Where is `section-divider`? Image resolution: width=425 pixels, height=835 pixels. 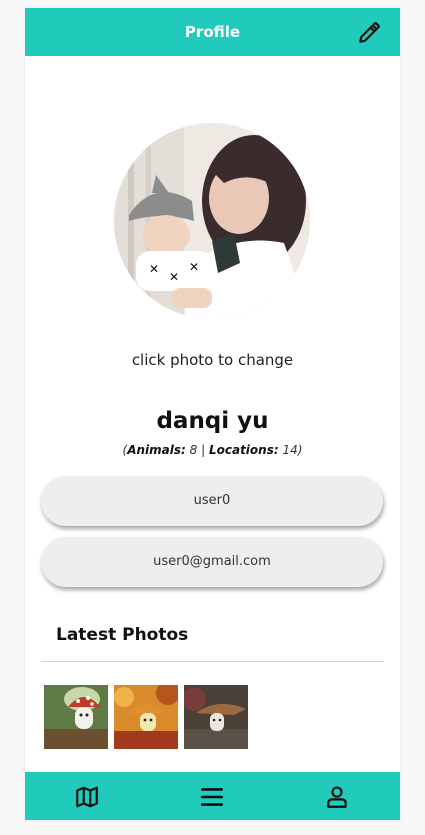 section-divider is located at coordinates (212, 661).